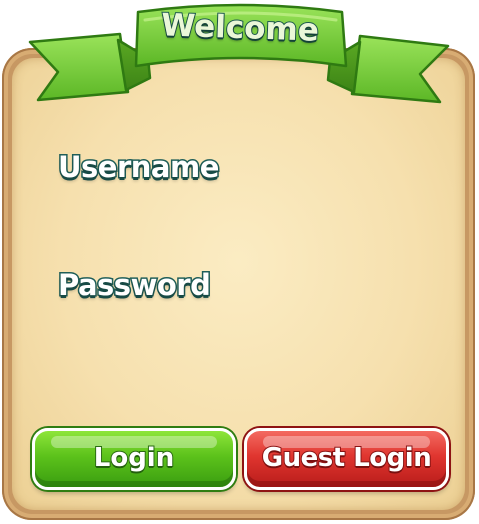  I want to click on guest-login-button-label: Guest Login, so click(347, 458).